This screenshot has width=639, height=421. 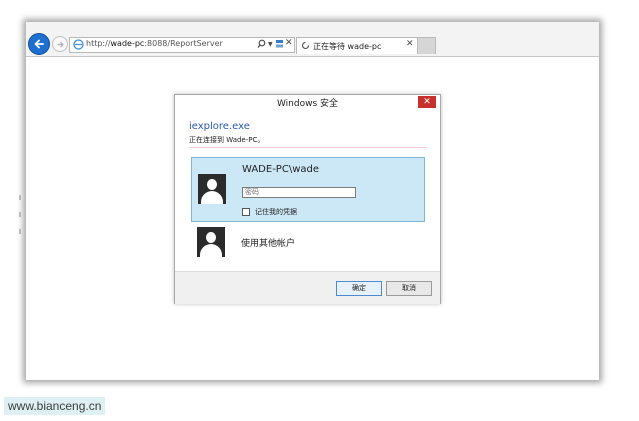 What do you see at coordinates (305, 45) in the screenshot?
I see `loading-icon` at bounding box center [305, 45].